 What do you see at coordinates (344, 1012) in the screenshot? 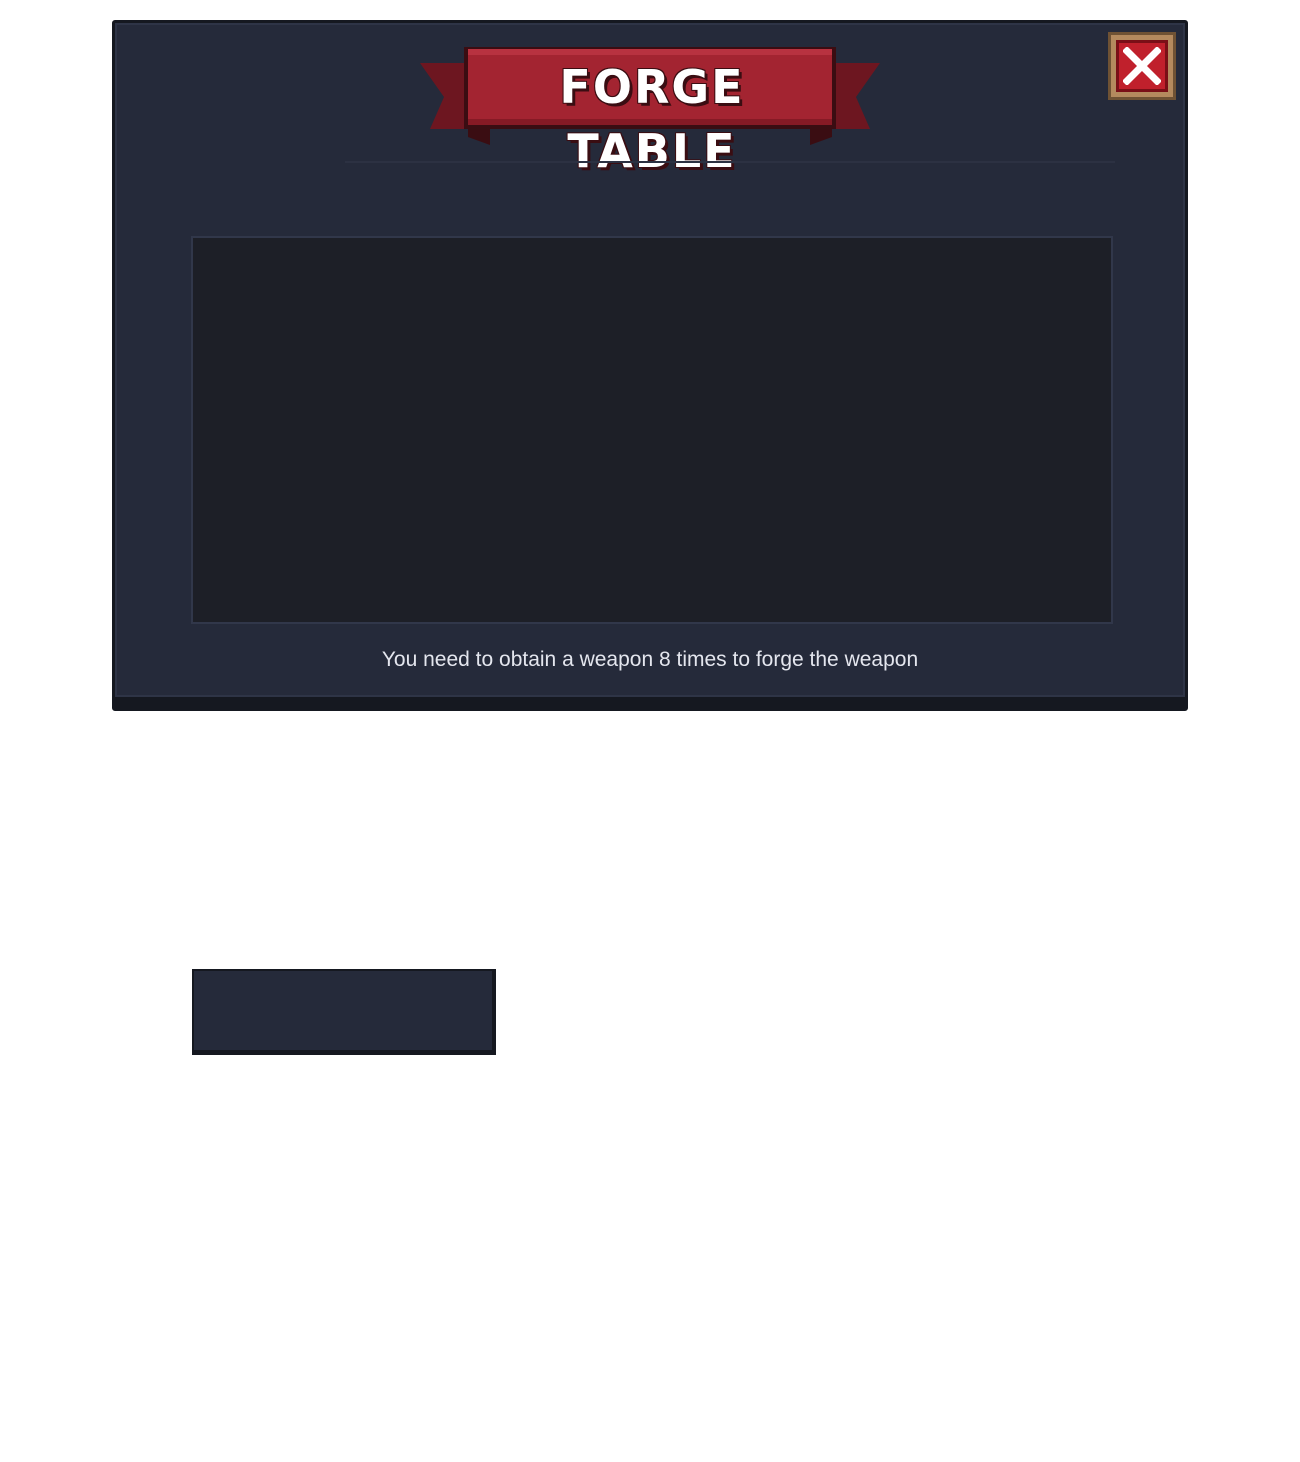
I see `secondary-button` at bounding box center [344, 1012].